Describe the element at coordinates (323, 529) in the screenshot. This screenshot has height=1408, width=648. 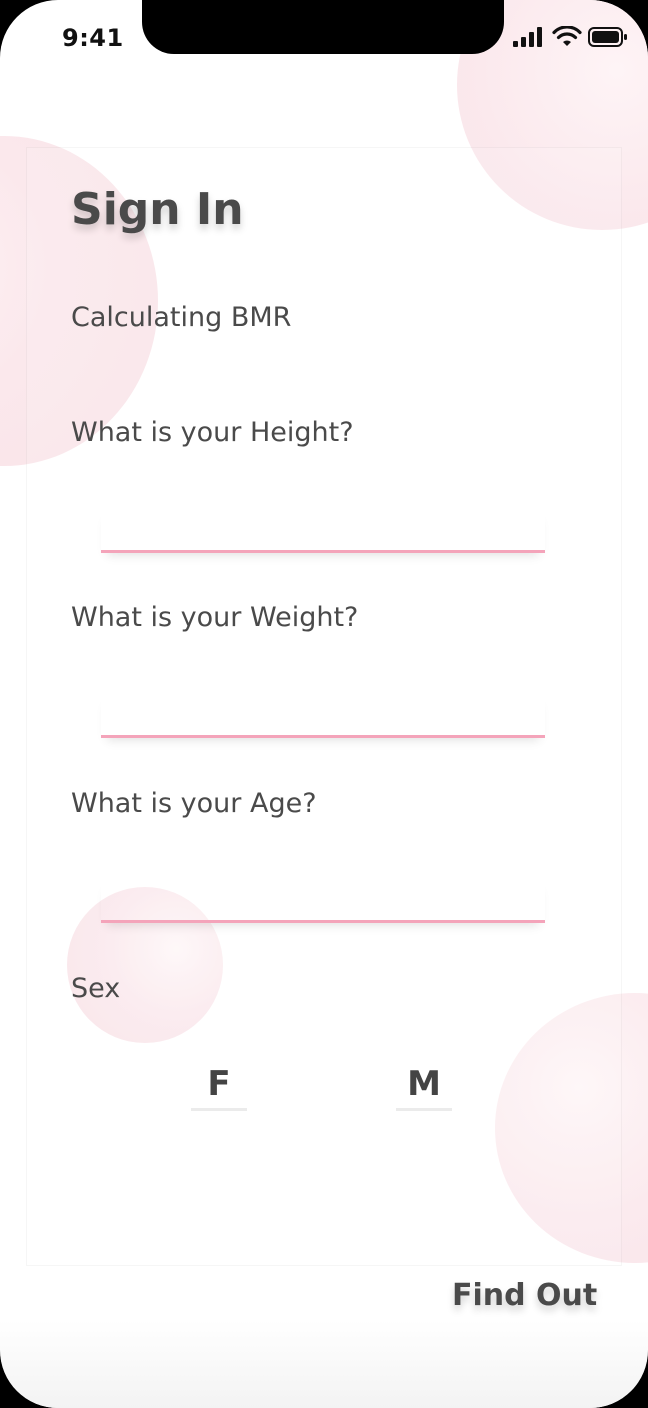
I see `height-input` at that location.